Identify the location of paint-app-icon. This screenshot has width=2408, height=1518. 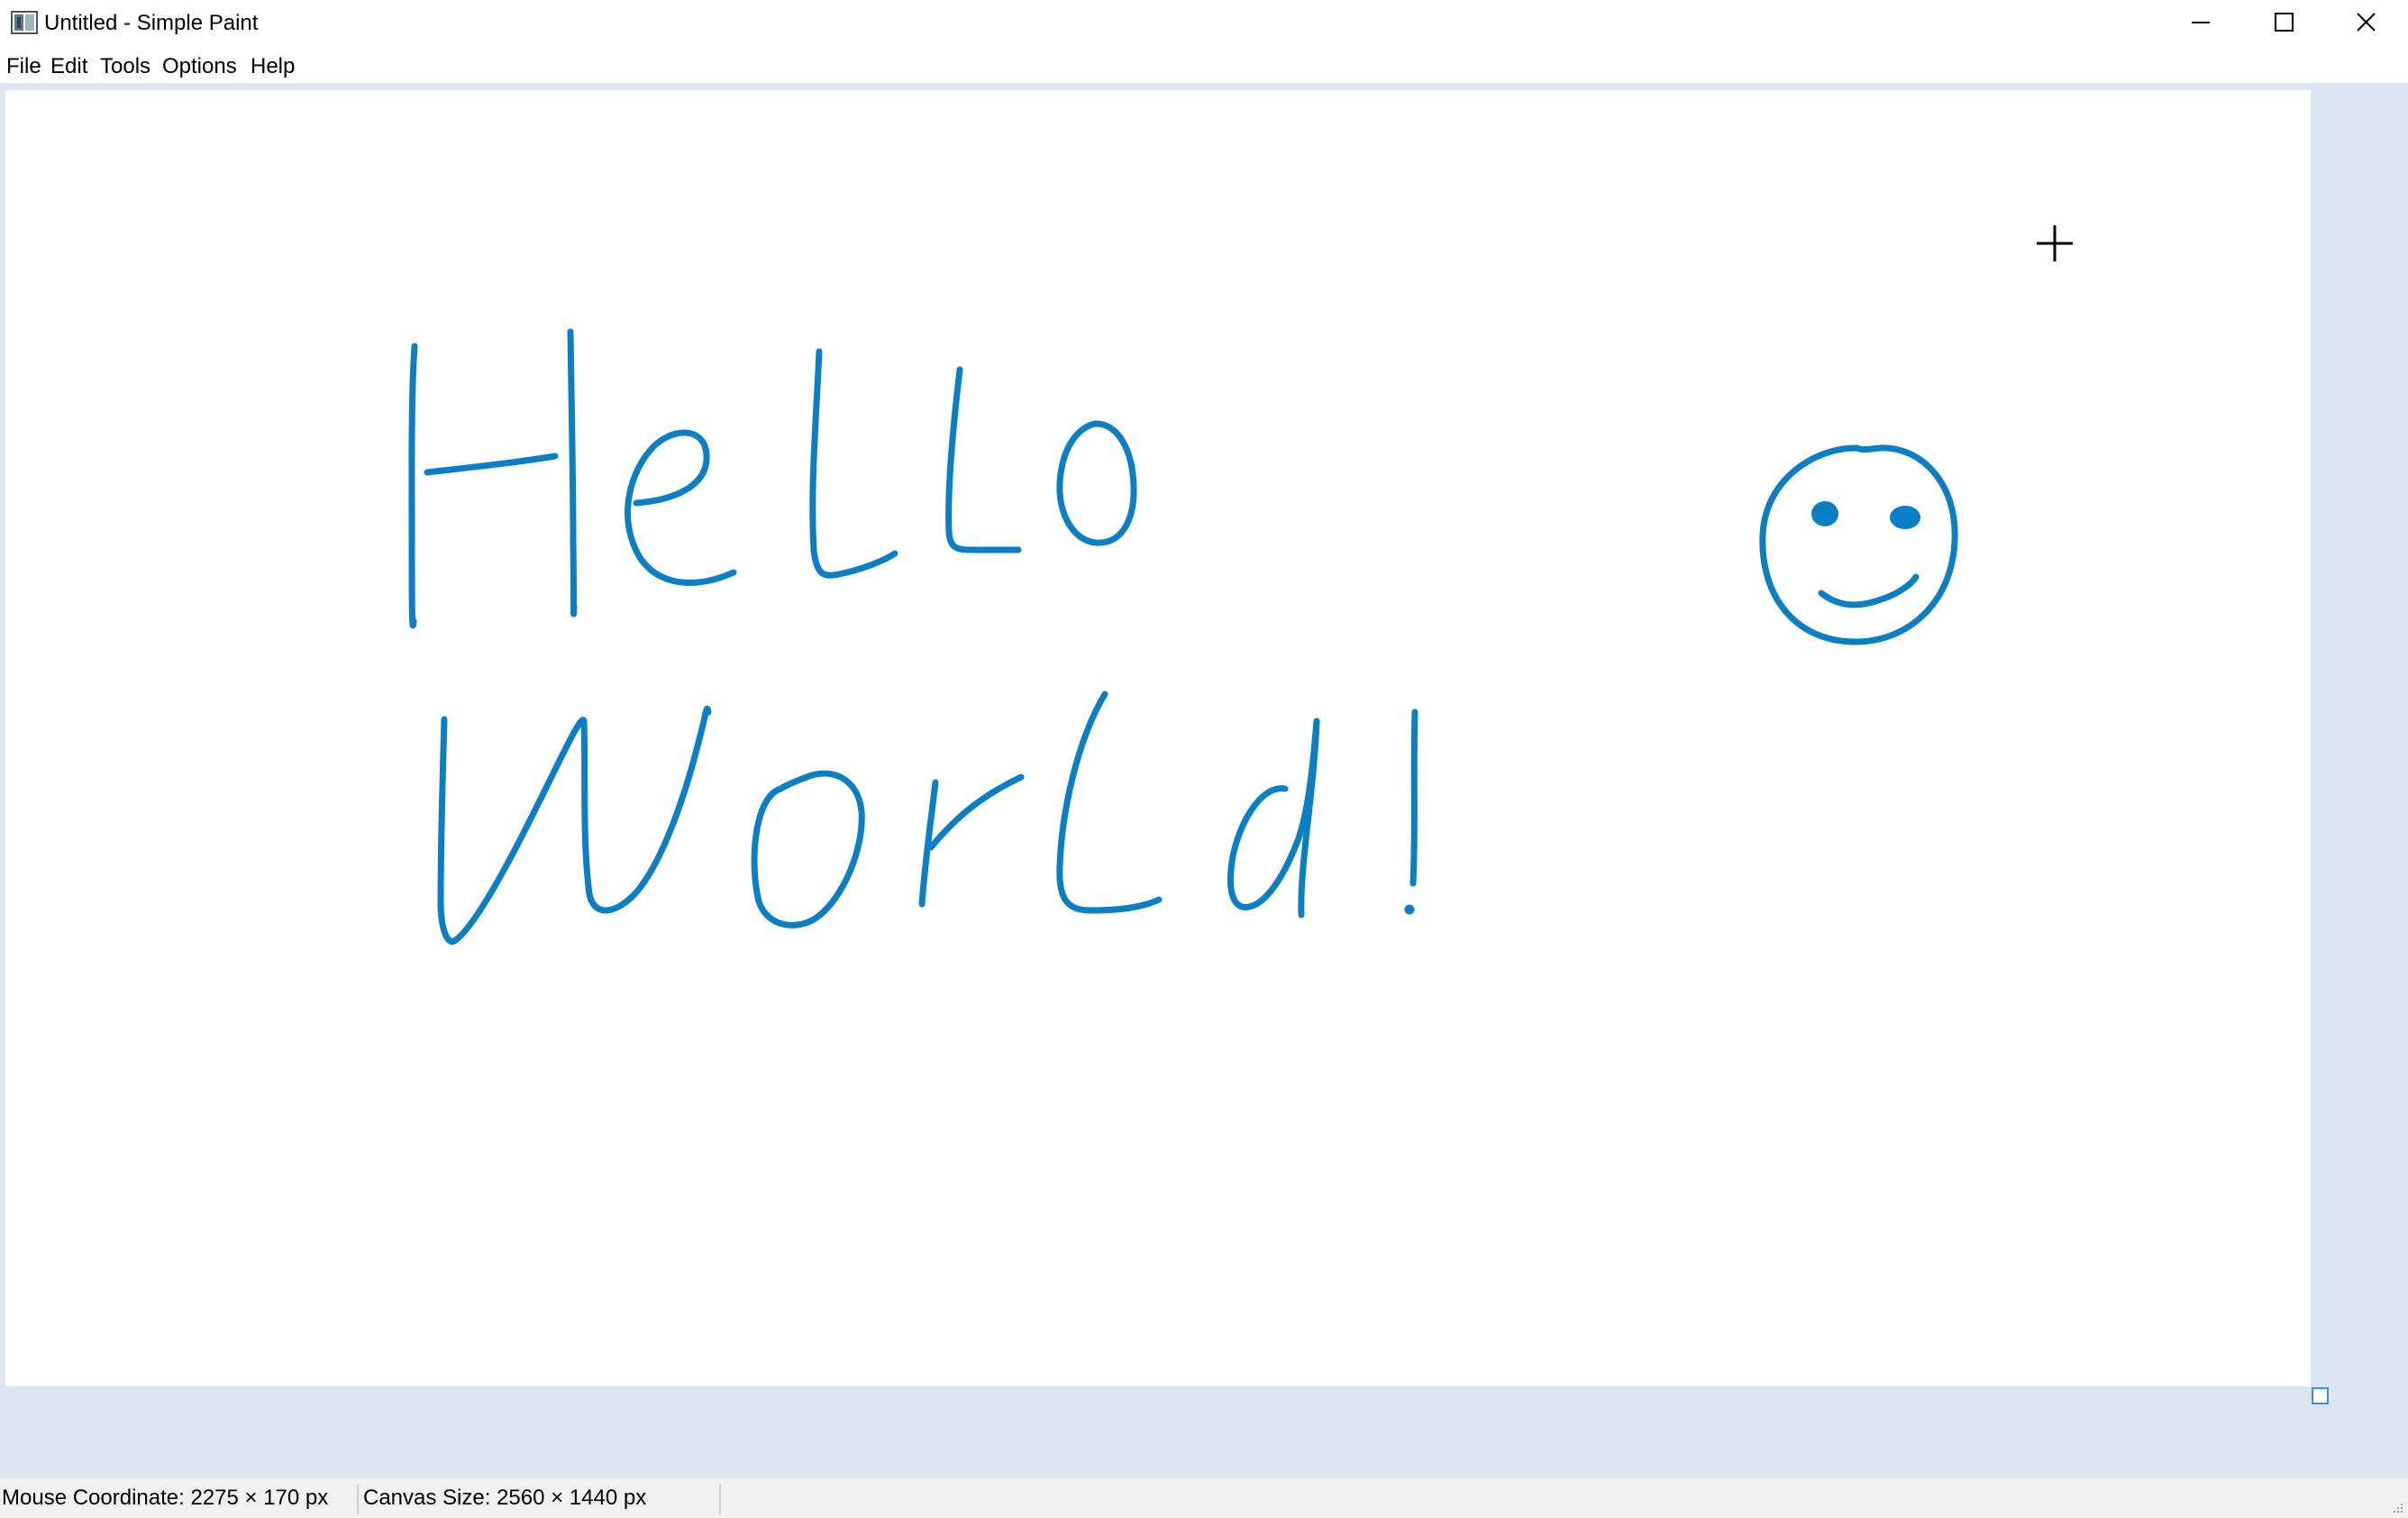
(24, 22).